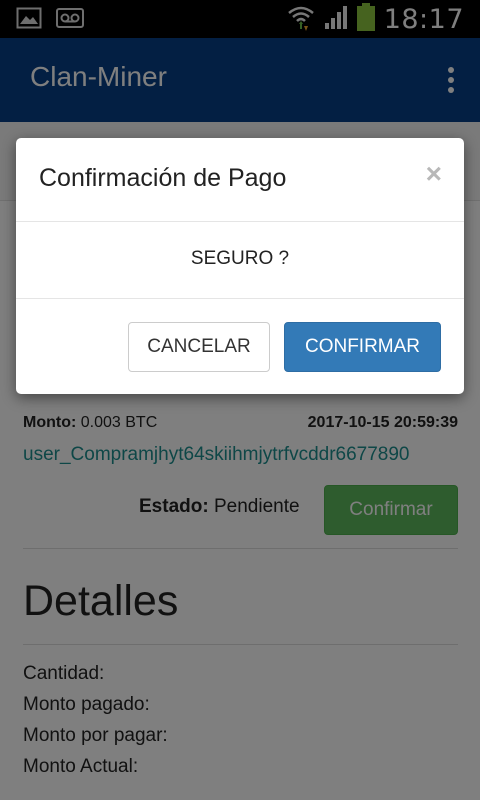  Describe the element at coordinates (362, 347) in the screenshot. I see `confirm-button: CONFIRMAR` at that location.